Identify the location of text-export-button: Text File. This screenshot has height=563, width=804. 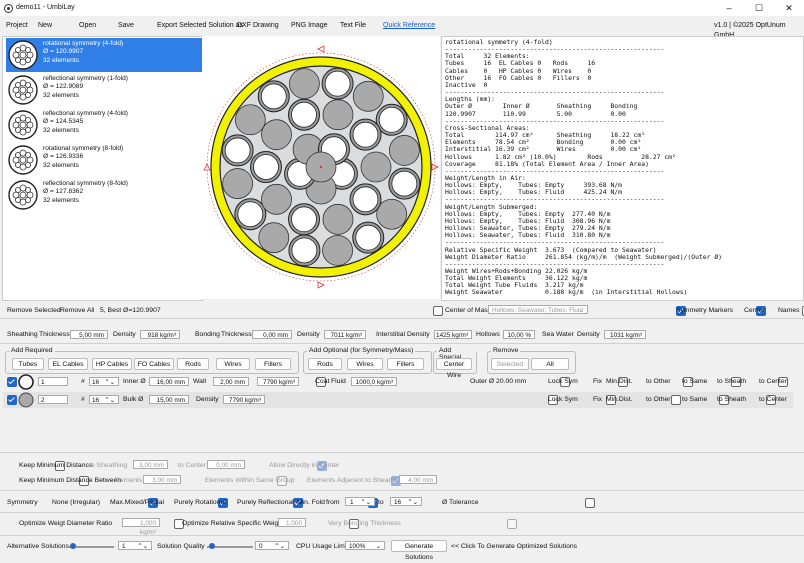
(353, 26).